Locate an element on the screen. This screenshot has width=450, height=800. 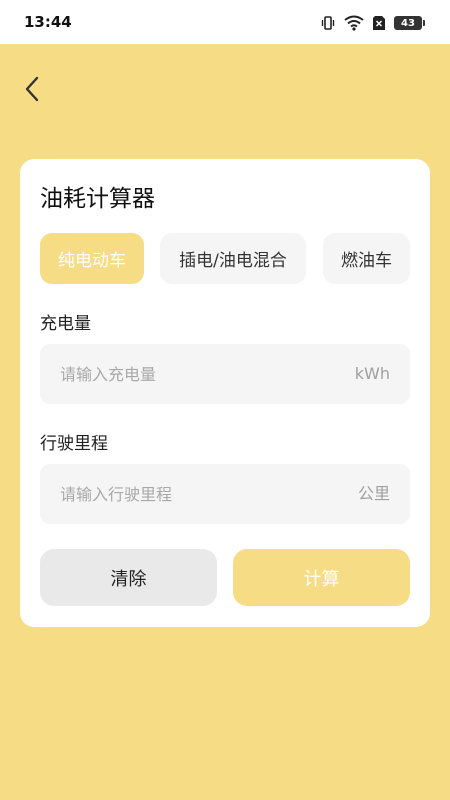
tab-fuel: 燃油车 is located at coordinates (366, 258).